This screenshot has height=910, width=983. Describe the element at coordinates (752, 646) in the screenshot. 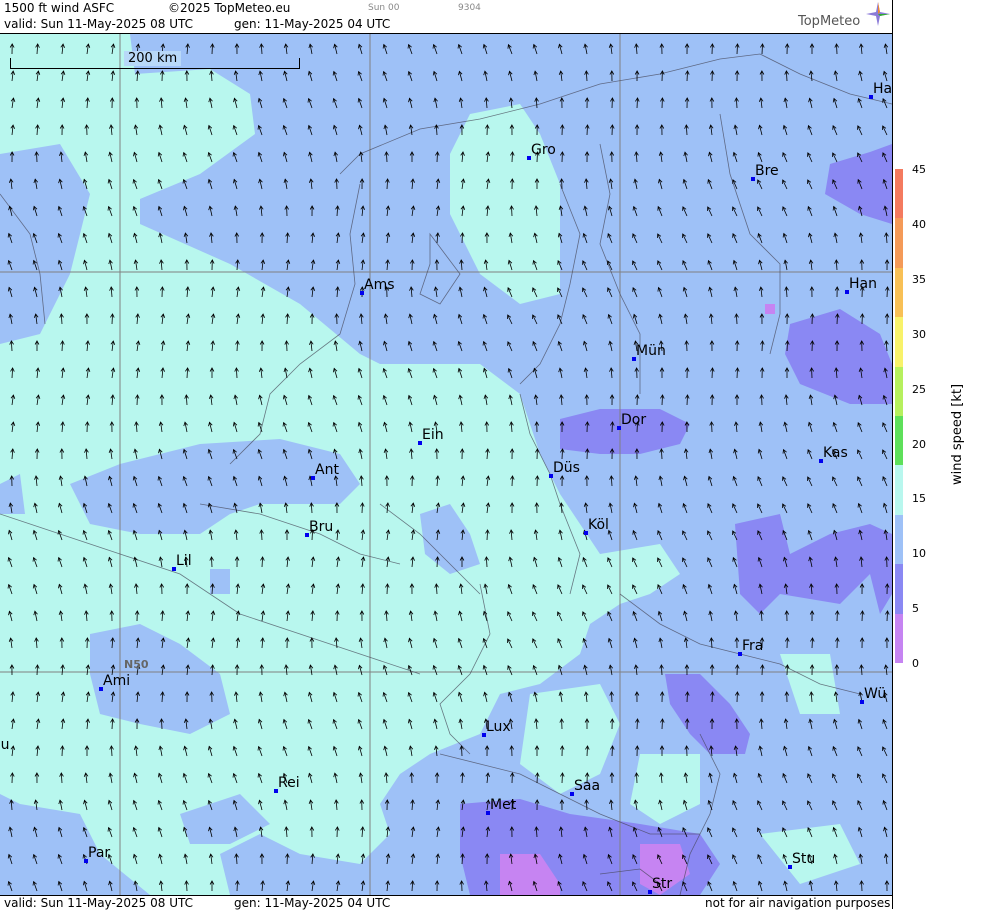

I see `city-name: Fra` at that location.